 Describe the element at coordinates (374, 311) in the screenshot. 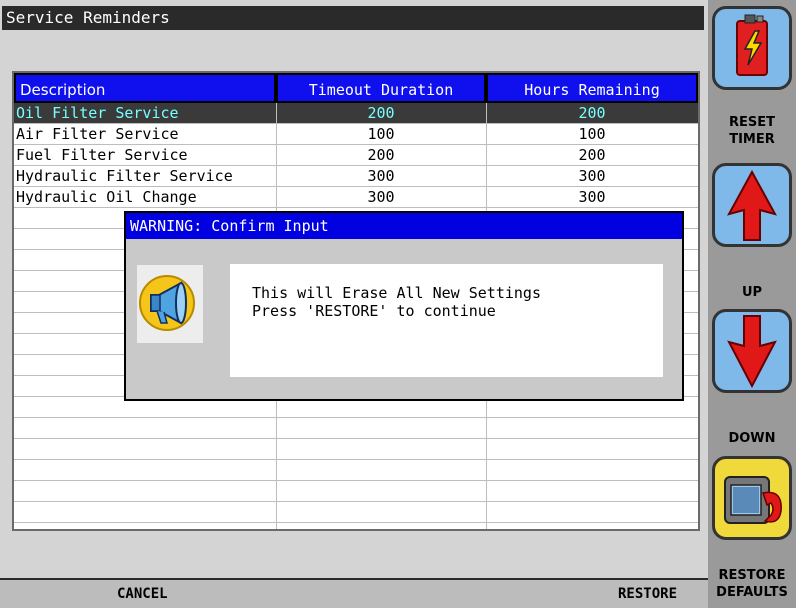

I see `dialog-message-line2: Press 'RESTORE' to continue` at that location.